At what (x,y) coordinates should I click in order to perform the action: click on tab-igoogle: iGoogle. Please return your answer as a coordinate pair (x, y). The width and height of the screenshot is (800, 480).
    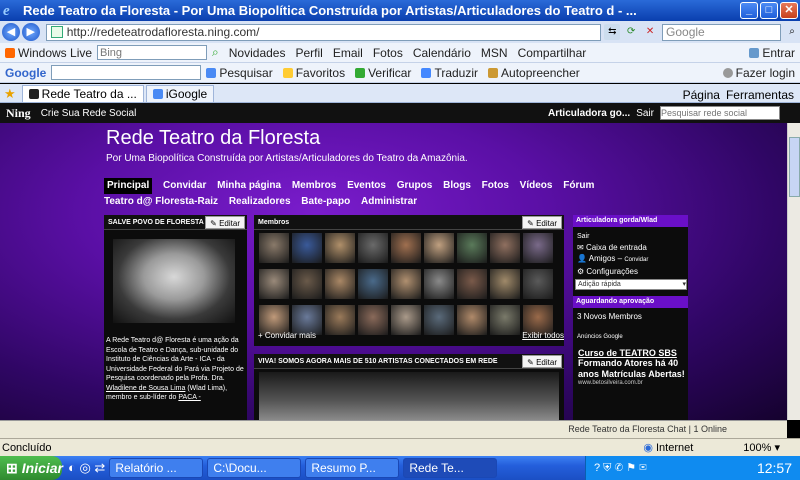
    Looking at the image, I should click on (180, 93).